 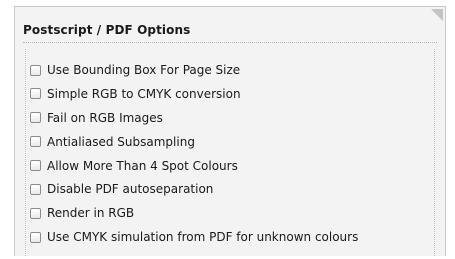 I want to click on fail-on-rgb-images-checkbox, so click(x=35, y=118).